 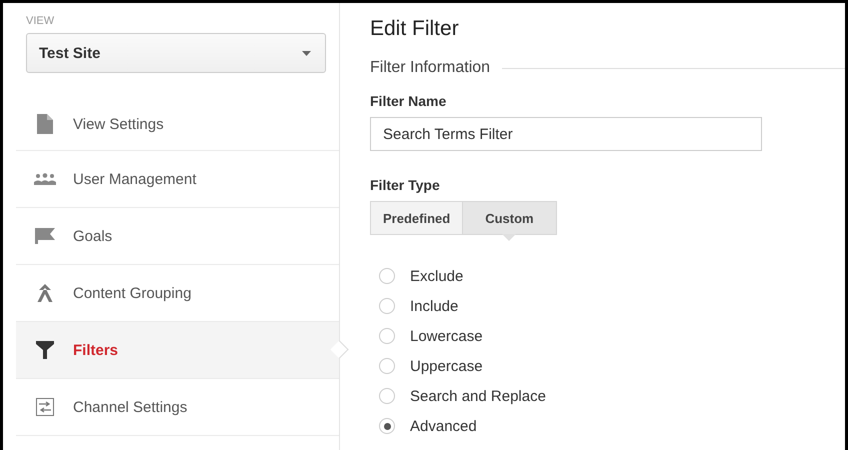 I want to click on sidebar-item: View Settings, so click(x=177, y=124).